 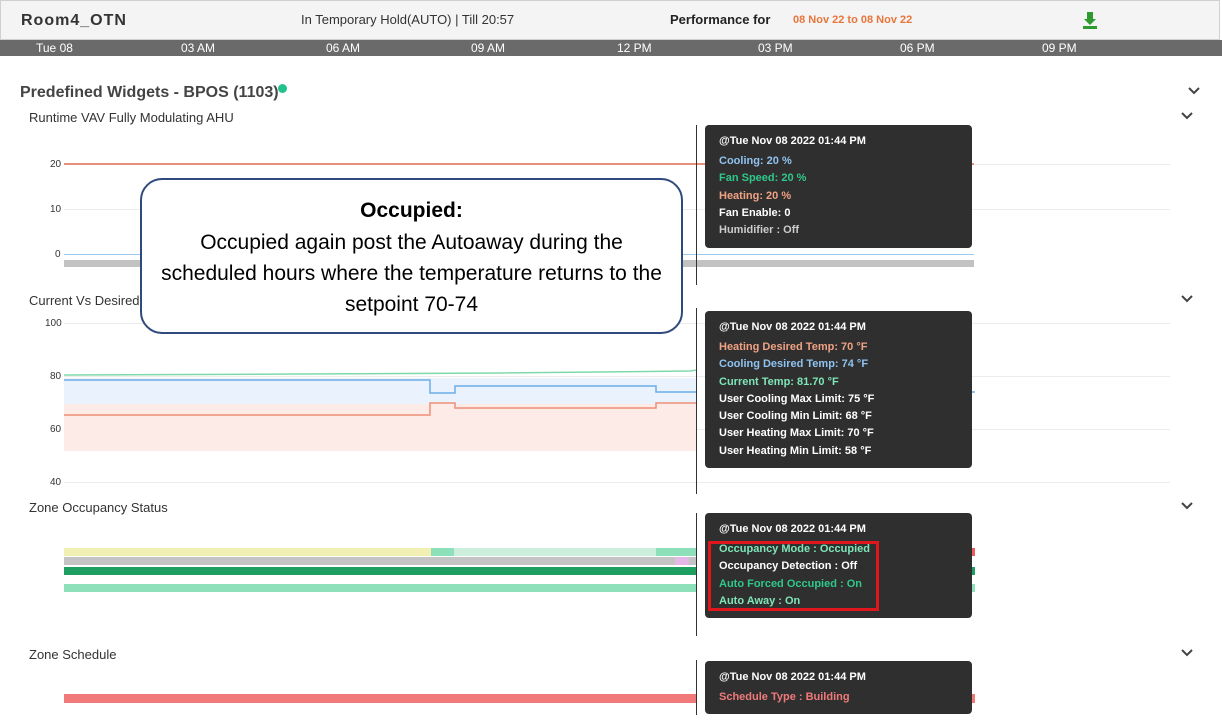 I want to click on download-icon, so click(x=1090, y=20).